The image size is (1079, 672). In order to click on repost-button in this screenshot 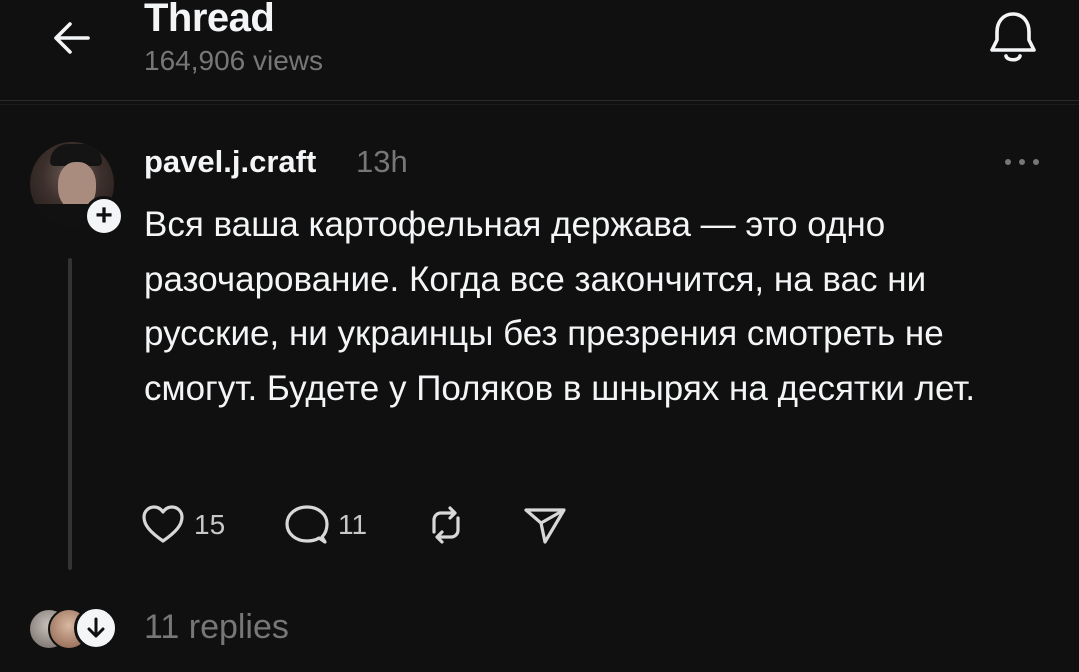, I will do `click(446, 525)`.